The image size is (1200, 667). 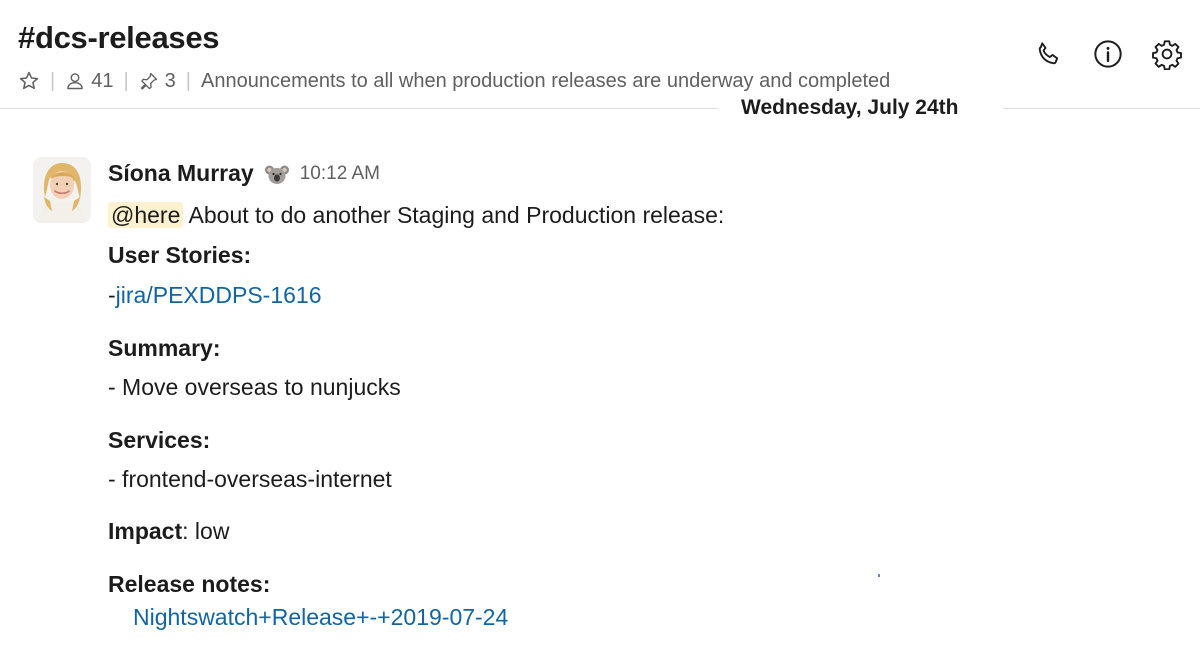 What do you see at coordinates (112, 295) in the screenshot?
I see `story-prefix: -` at bounding box center [112, 295].